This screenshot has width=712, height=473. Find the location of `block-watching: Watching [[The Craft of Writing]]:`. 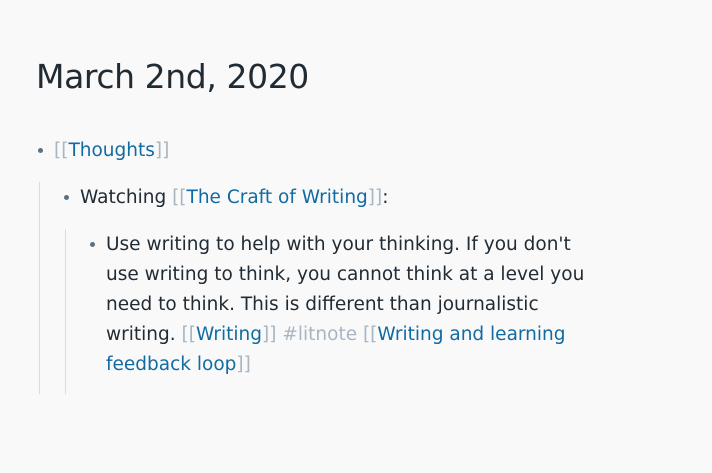

block-watching: Watching [[The Craft of Writing]]: is located at coordinates (234, 198).